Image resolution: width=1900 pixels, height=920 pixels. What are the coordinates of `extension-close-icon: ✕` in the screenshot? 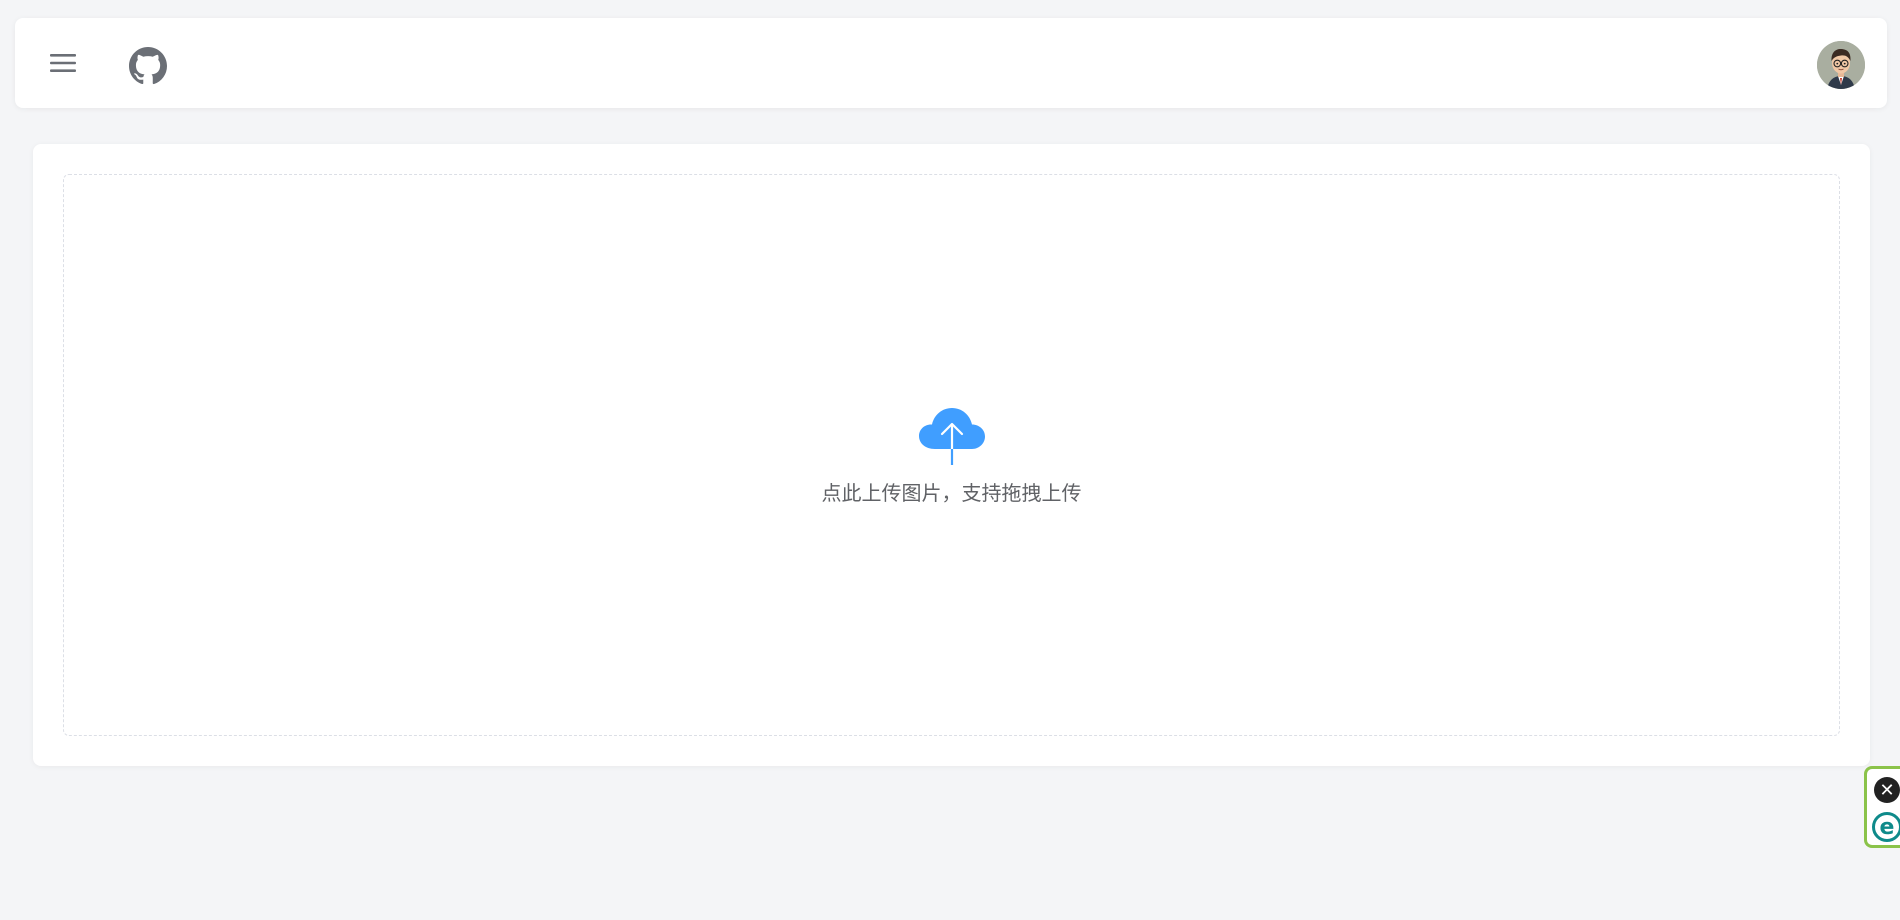 It's located at (1887, 790).